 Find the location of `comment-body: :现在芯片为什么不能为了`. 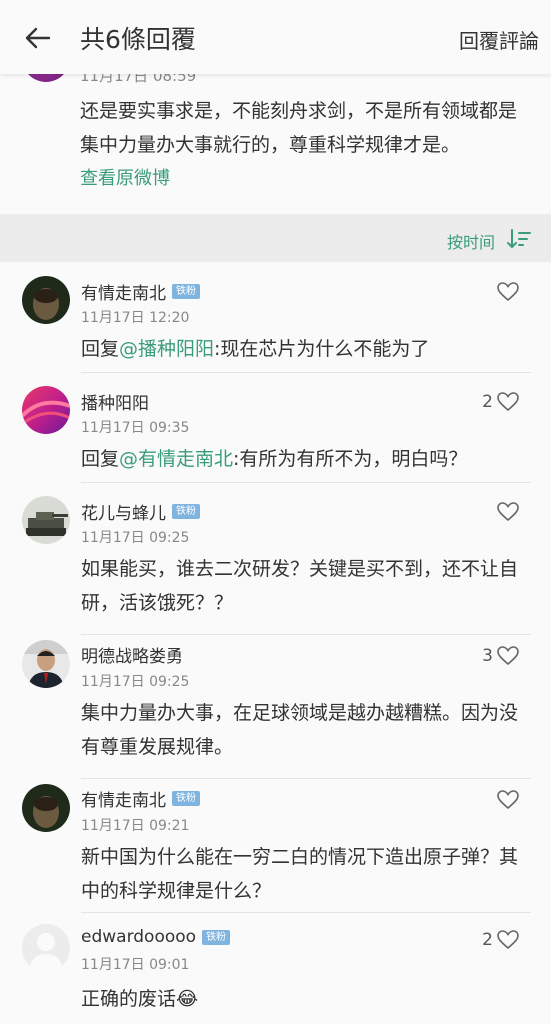

comment-body: :现在芯片为什么不能为了 is located at coordinates (322, 349).